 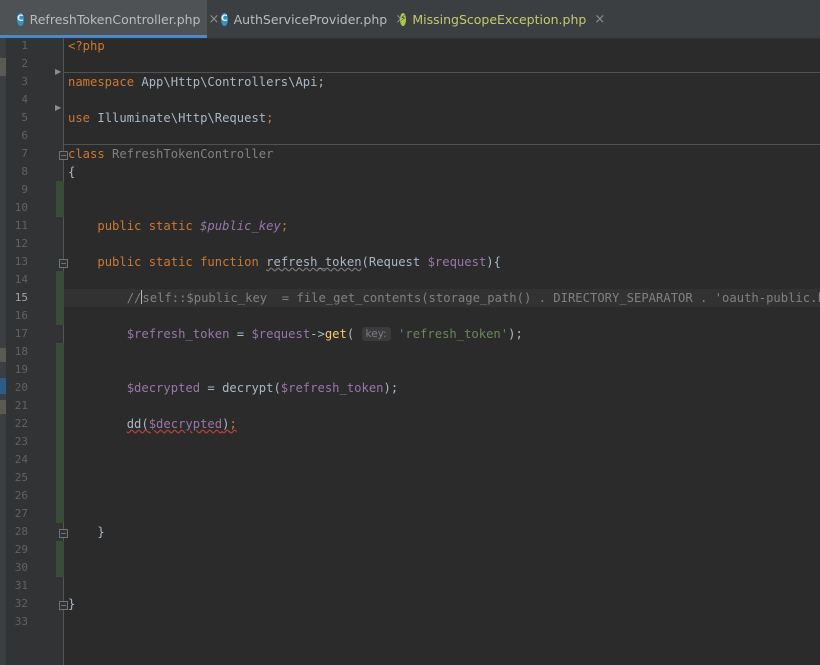 What do you see at coordinates (24, 99) in the screenshot?
I see `line-number: 4` at bounding box center [24, 99].